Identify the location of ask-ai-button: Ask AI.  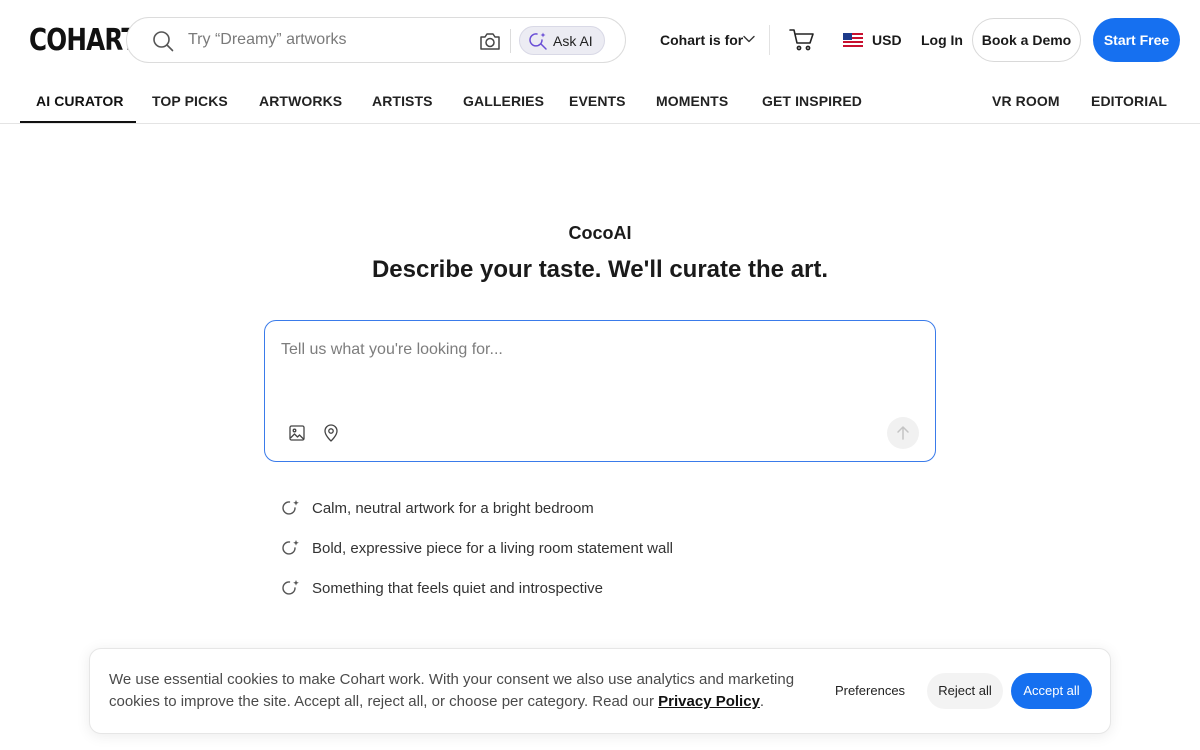
(562, 40).